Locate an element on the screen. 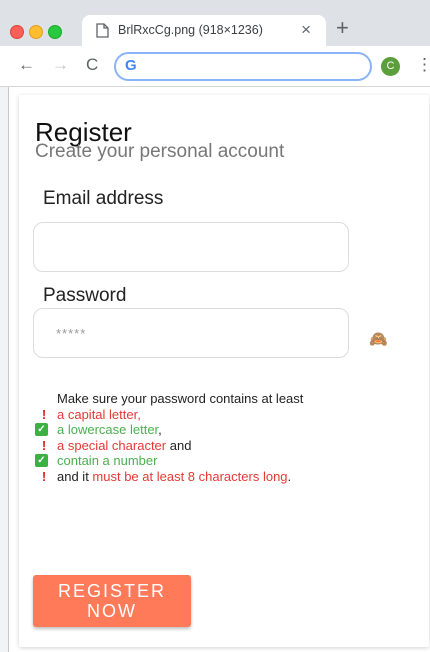  password-input is located at coordinates (191, 333).